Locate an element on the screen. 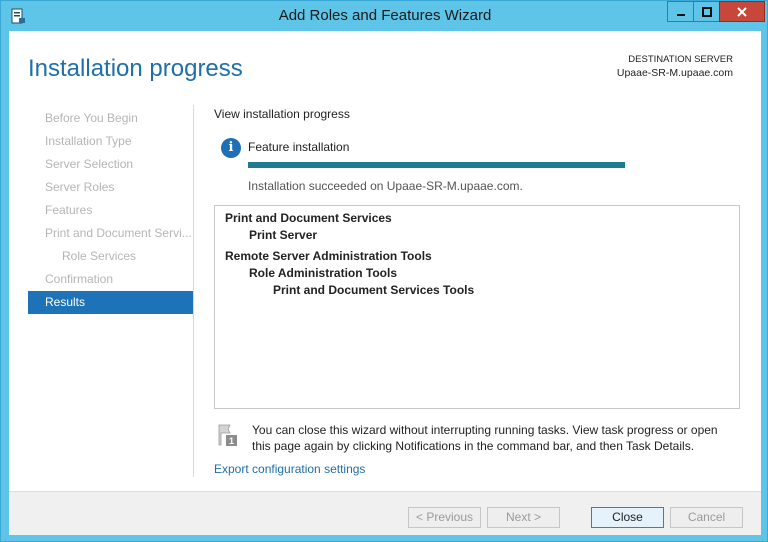 The width and height of the screenshot is (768, 542). maximize-icon is located at coordinates (706, 11).